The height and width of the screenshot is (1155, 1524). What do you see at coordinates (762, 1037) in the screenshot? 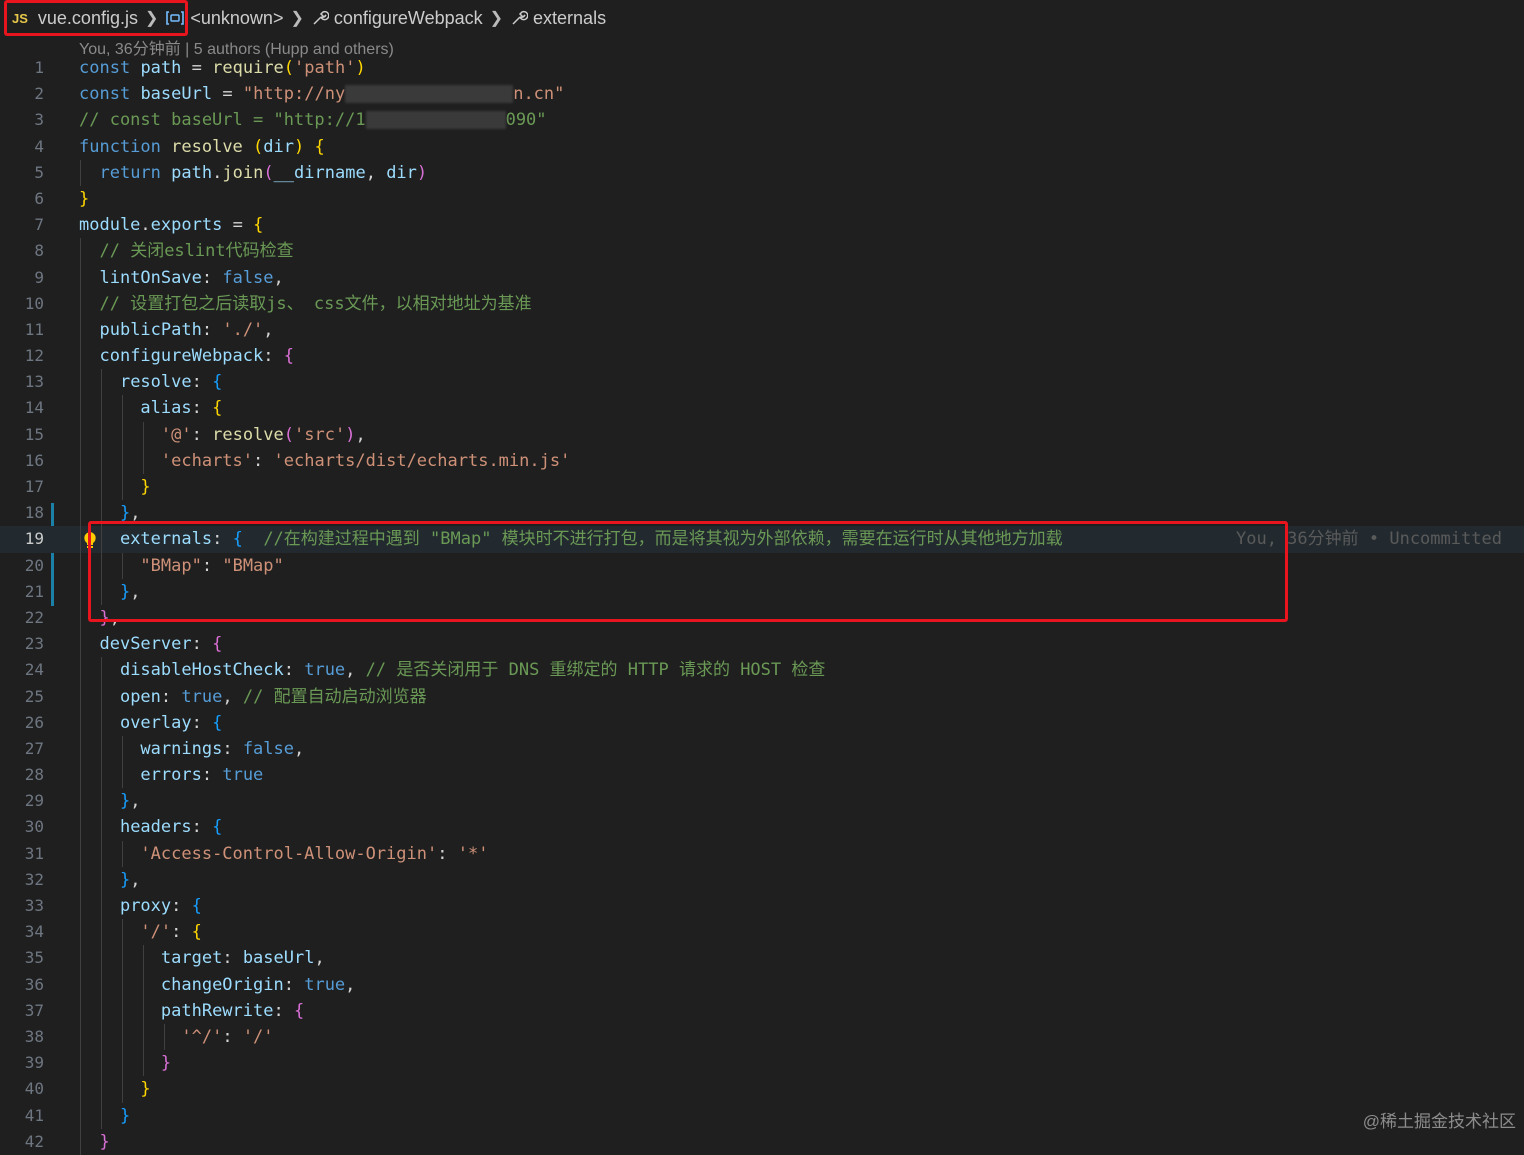
I see `code-line: 38 '^/': '/'` at bounding box center [762, 1037].